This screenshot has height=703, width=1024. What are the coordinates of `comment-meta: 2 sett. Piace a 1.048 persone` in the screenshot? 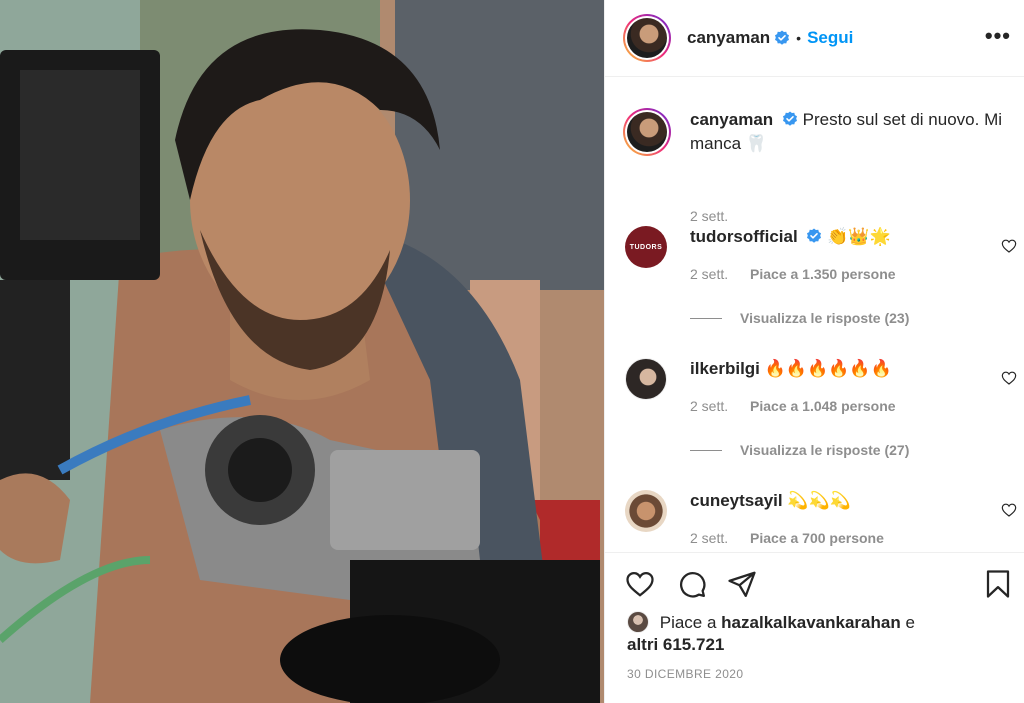 It's located at (802, 406).